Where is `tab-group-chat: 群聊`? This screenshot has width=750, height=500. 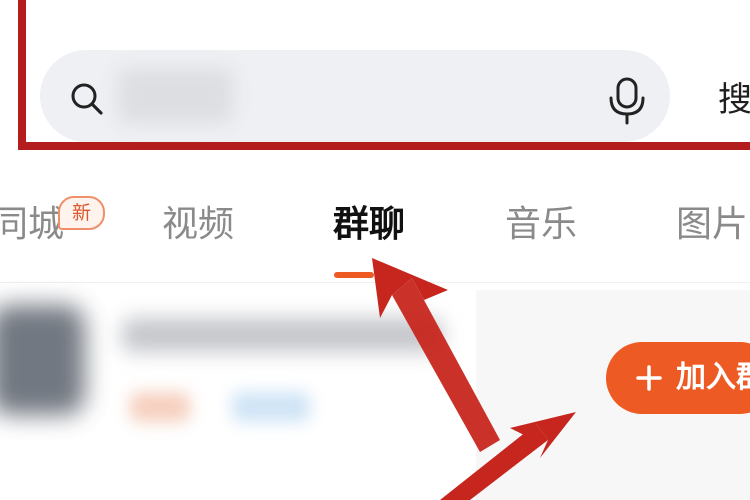
tab-group-chat: 群聊 is located at coordinates (369, 225).